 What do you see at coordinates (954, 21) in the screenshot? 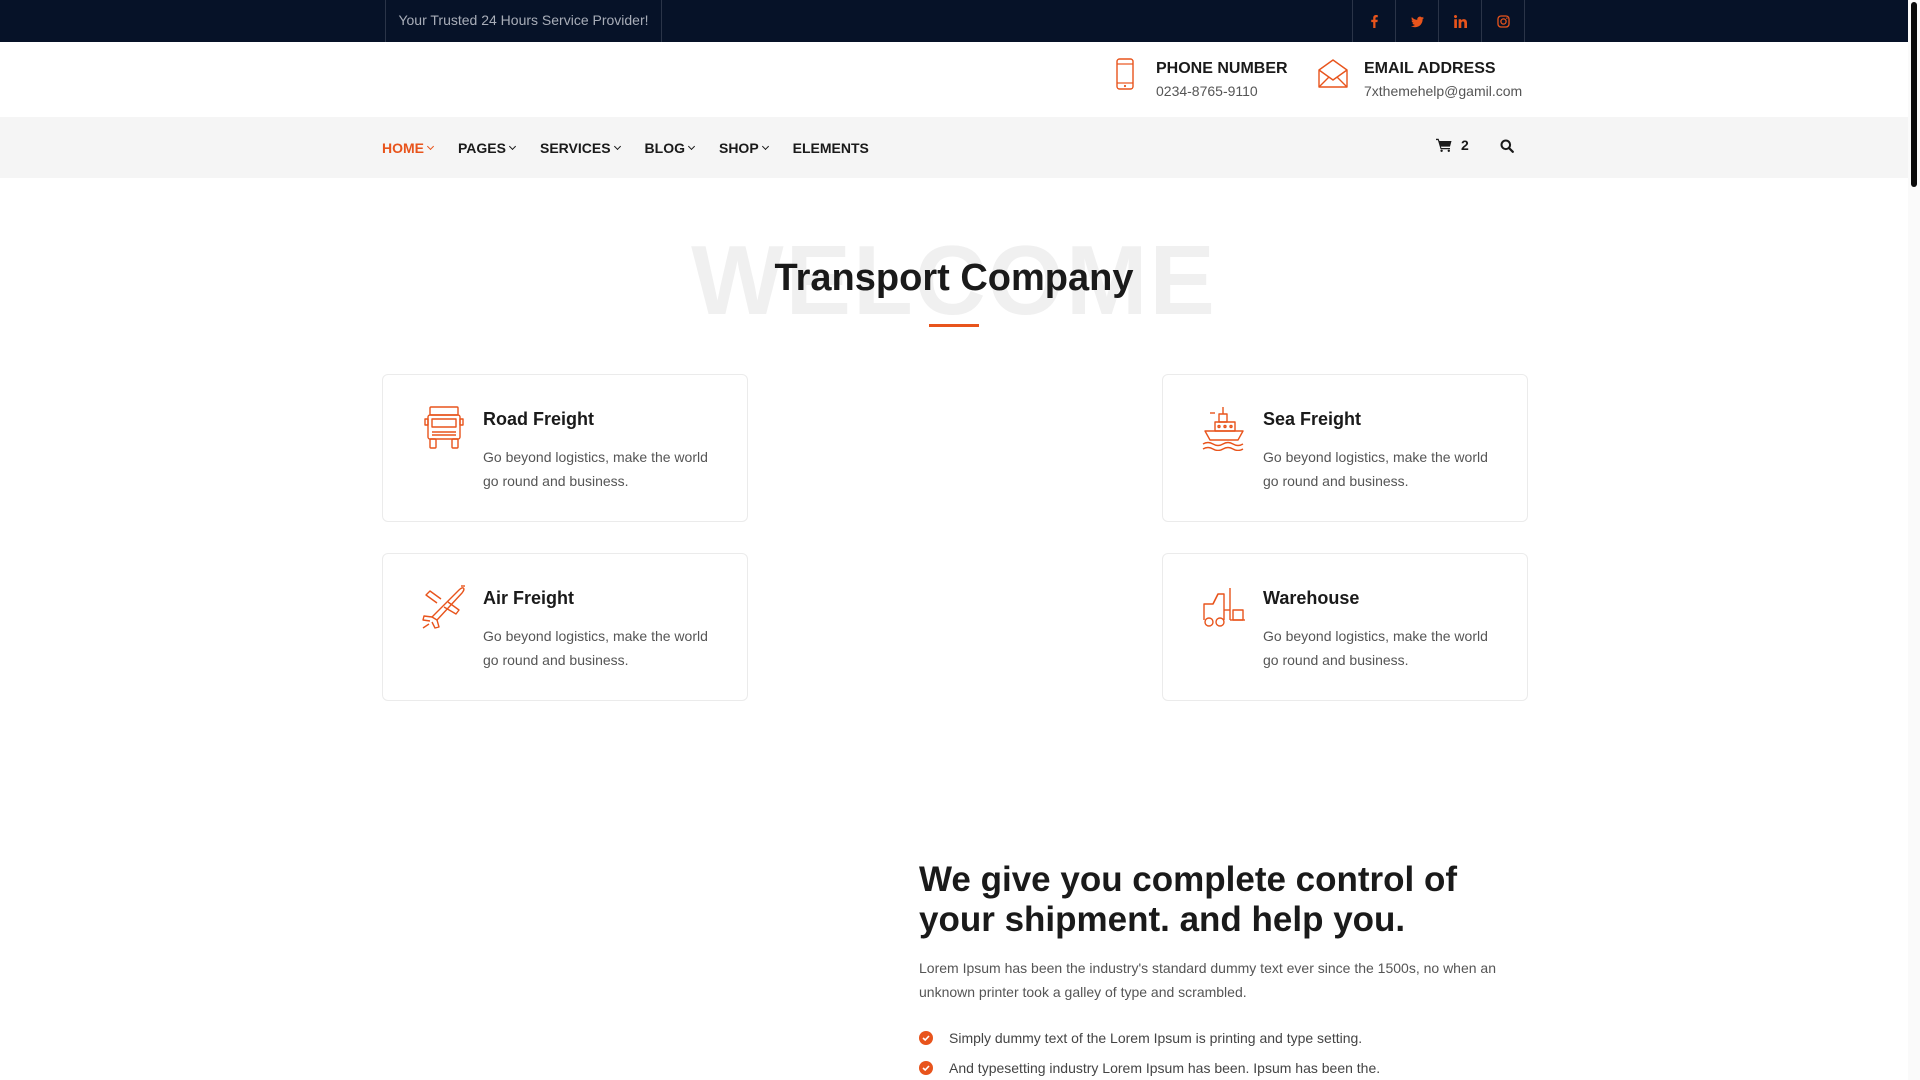
I see `top-bar: Your Trusted 24 Hours Service Provider!` at bounding box center [954, 21].